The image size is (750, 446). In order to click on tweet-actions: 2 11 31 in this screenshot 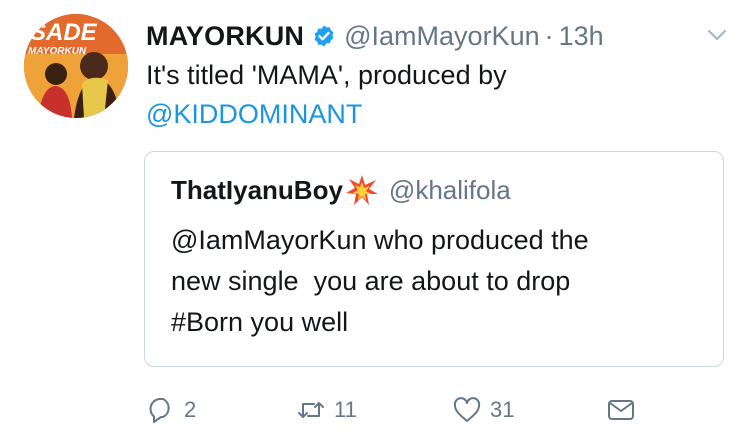, I will do `click(426, 410)`.